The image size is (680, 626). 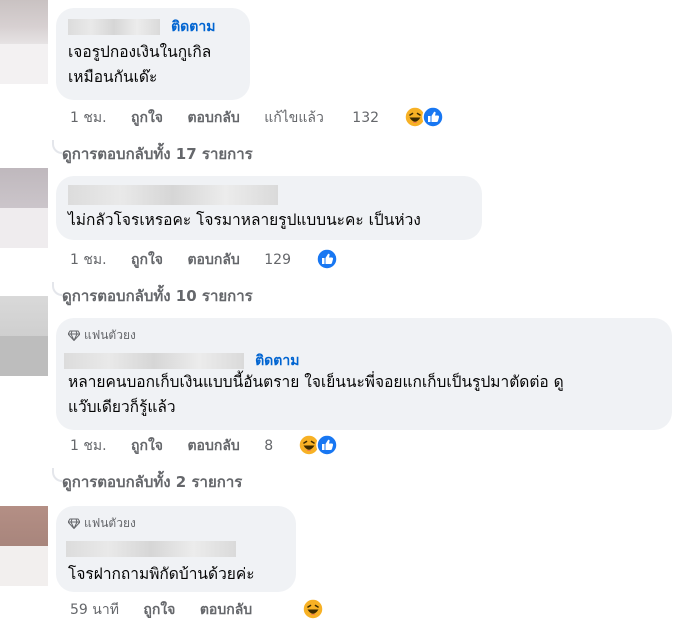 I want to click on haha-icon, so click(x=313, y=609).